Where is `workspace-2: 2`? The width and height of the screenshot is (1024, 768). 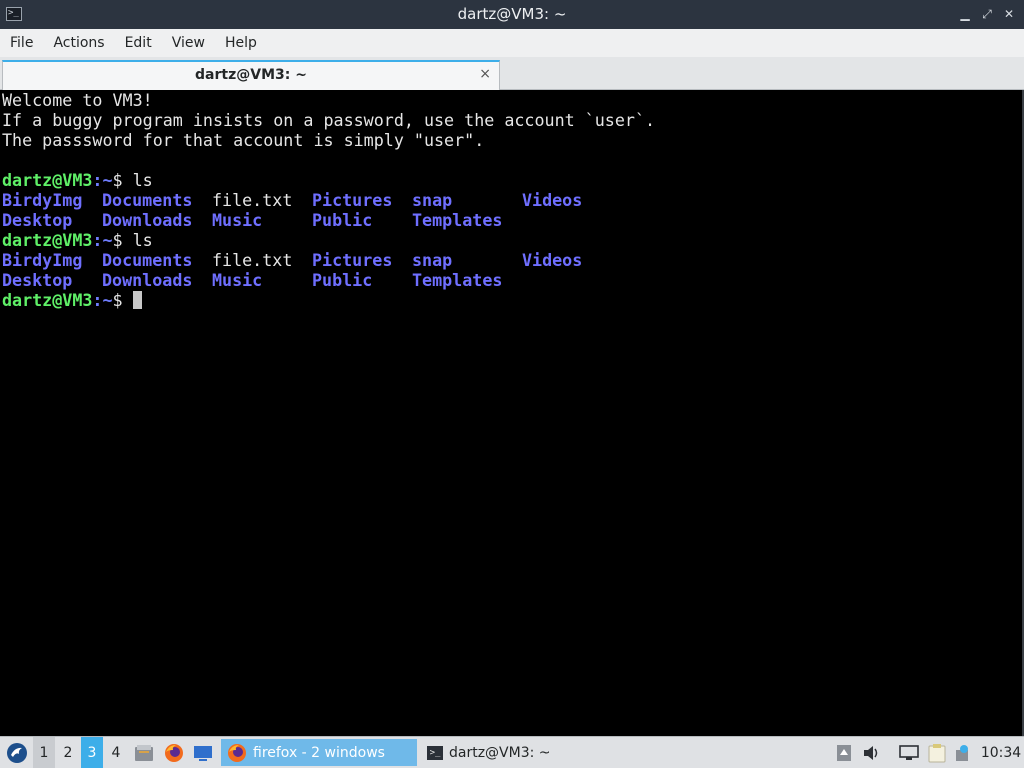 workspace-2: 2 is located at coordinates (68, 752).